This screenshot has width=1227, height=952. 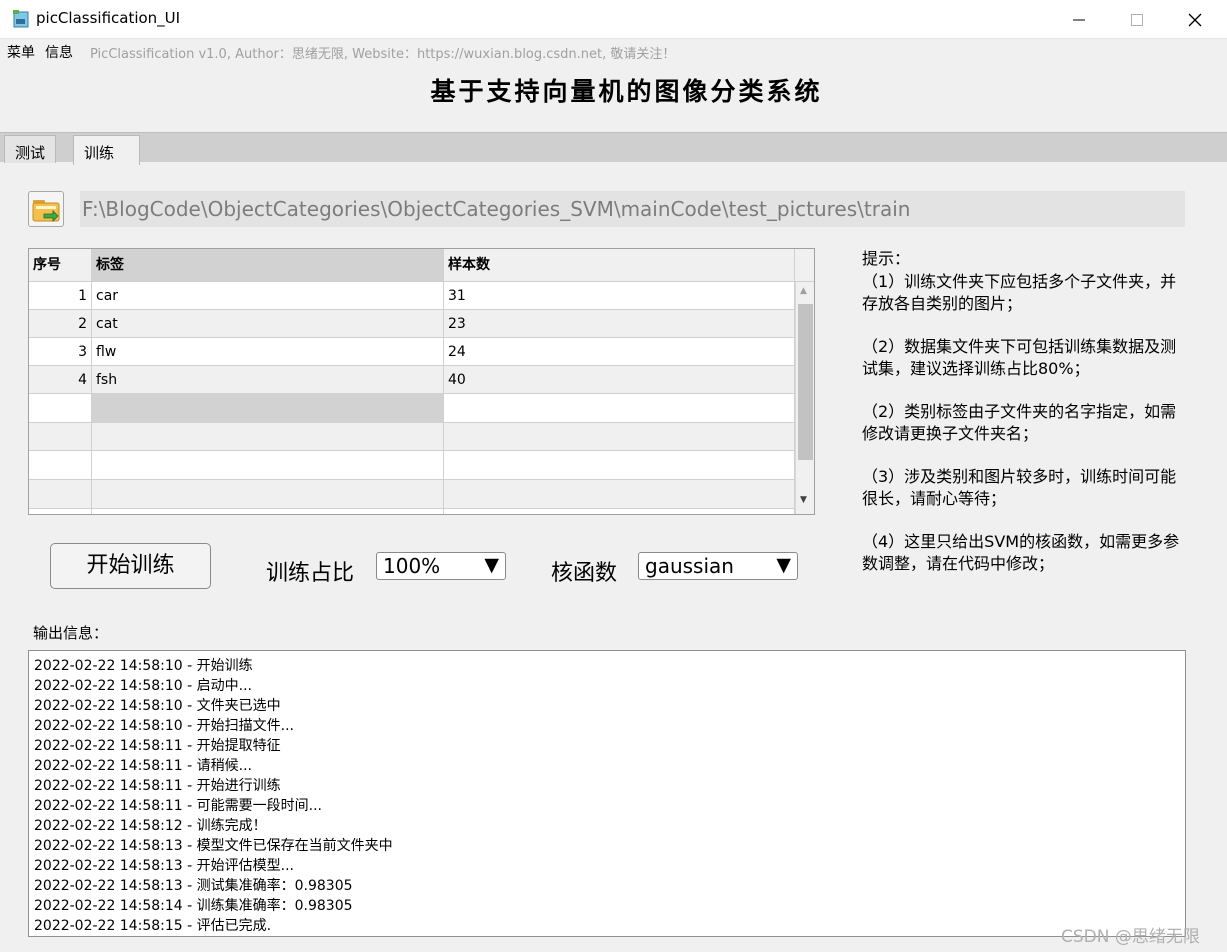 I want to click on kernel-select: gaussian ▼, so click(x=718, y=566).